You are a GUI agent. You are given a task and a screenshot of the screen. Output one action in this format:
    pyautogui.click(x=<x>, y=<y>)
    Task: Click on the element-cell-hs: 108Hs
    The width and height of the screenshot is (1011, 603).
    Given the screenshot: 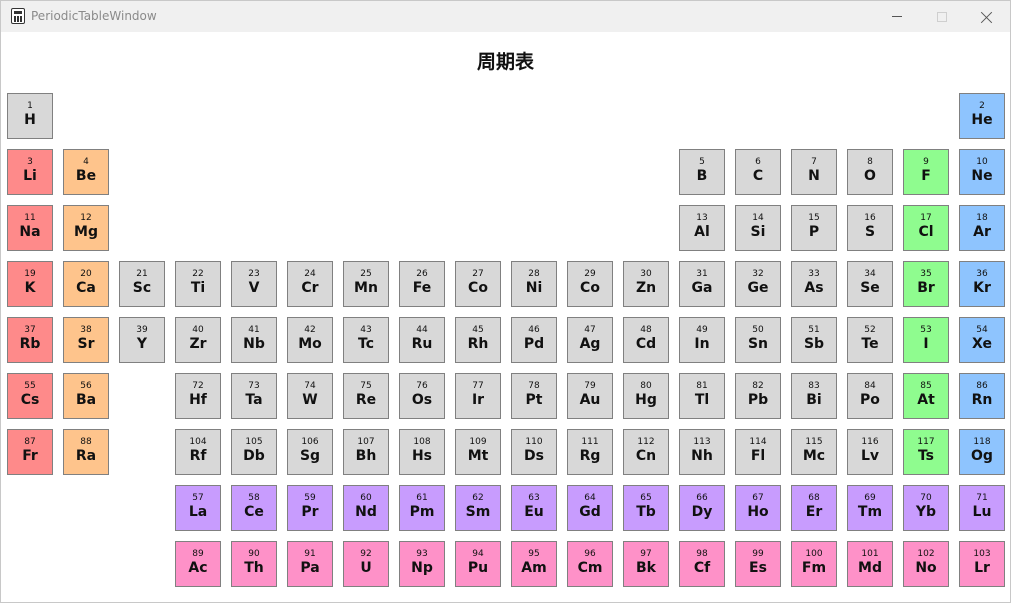 What is the action you would take?
    pyautogui.click(x=422, y=452)
    